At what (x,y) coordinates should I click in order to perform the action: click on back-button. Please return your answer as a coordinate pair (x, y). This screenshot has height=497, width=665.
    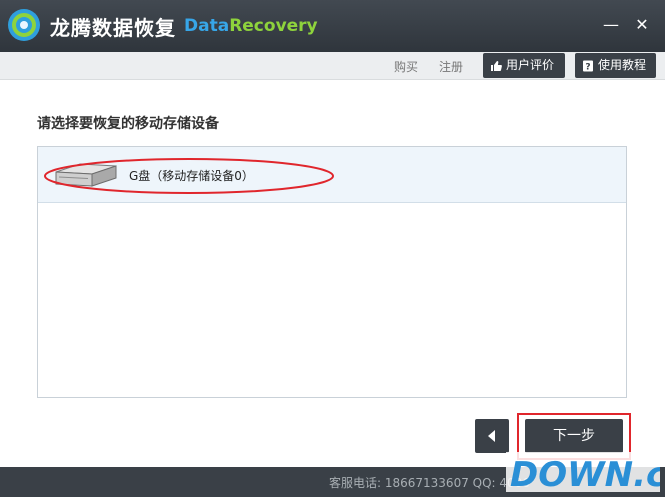
    Looking at the image, I should click on (492, 436).